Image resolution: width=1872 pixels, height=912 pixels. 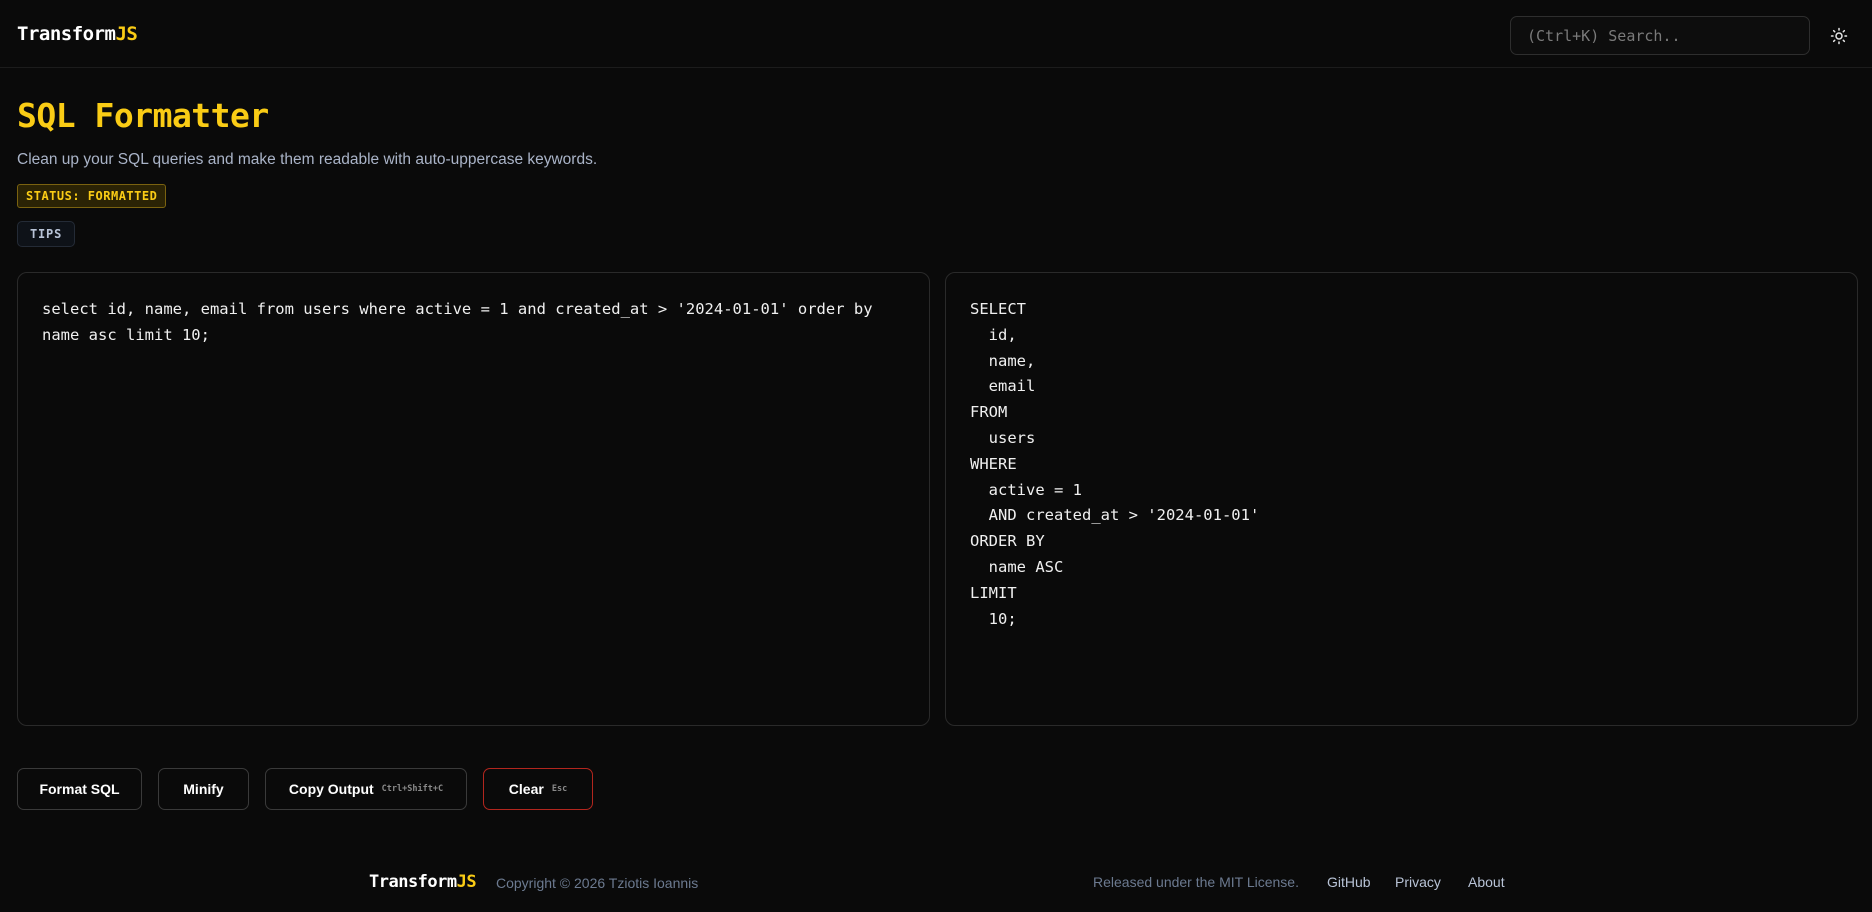 I want to click on footer-logo-accent-text: JS, so click(x=466, y=882).